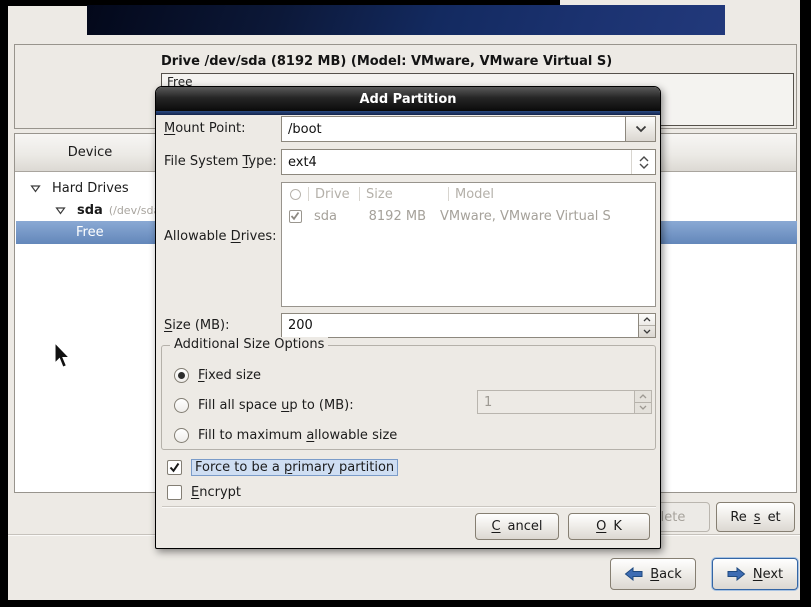  What do you see at coordinates (300, 325) in the screenshot?
I see `size-value: 200` at bounding box center [300, 325].